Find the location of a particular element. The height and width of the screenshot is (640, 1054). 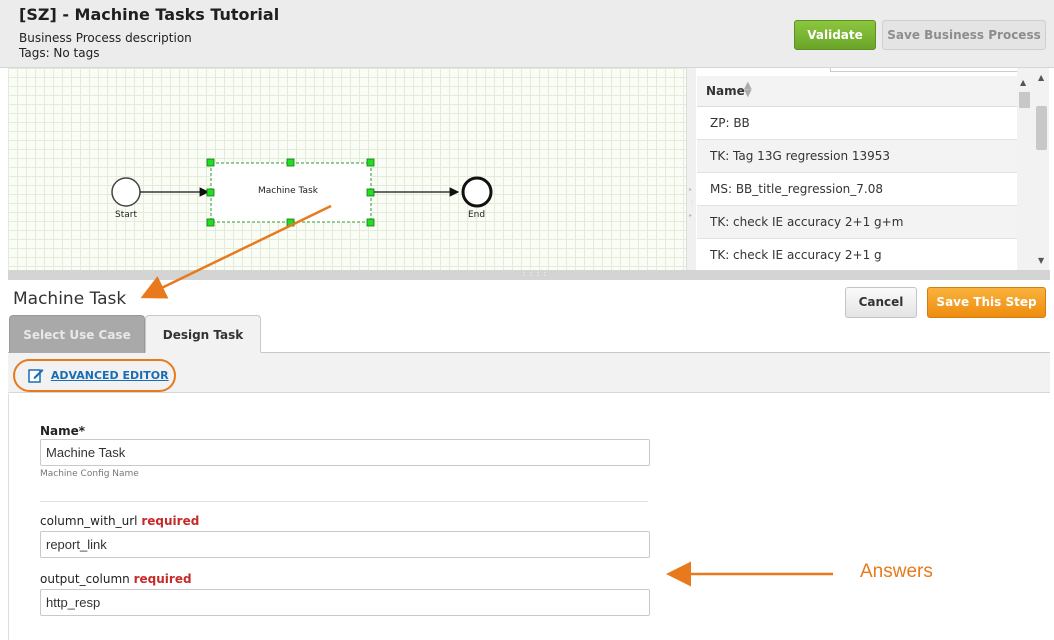

validate-button: Validate is located at coordinates (835, 35).